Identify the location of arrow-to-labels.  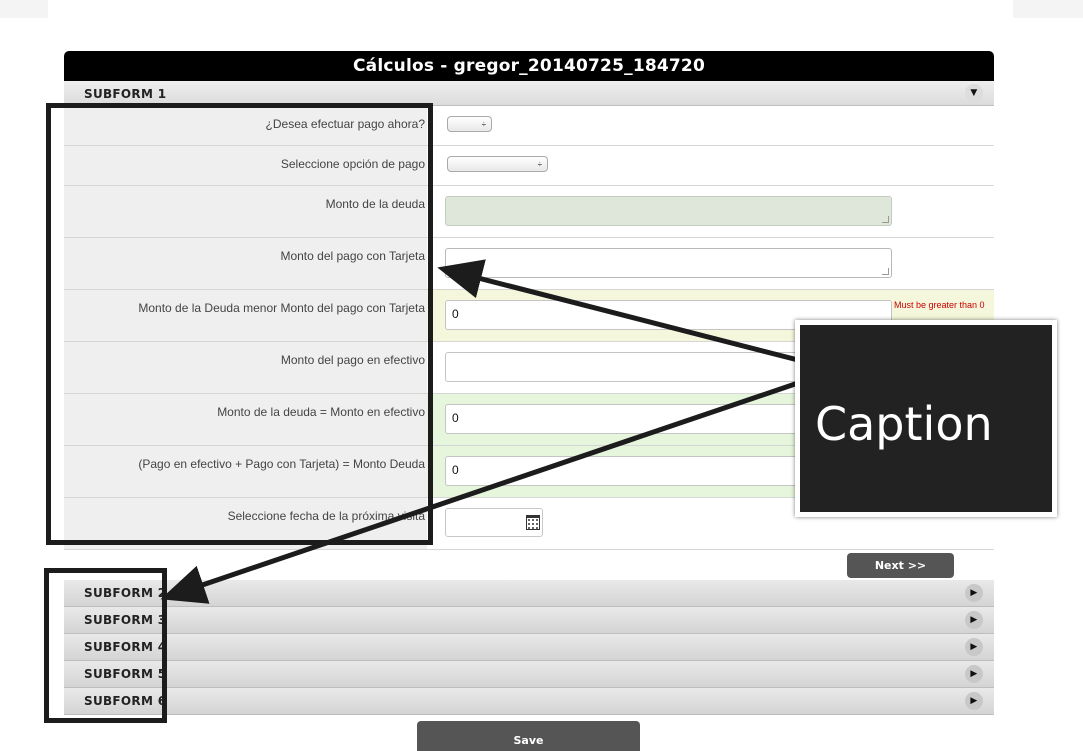
(618, 311).